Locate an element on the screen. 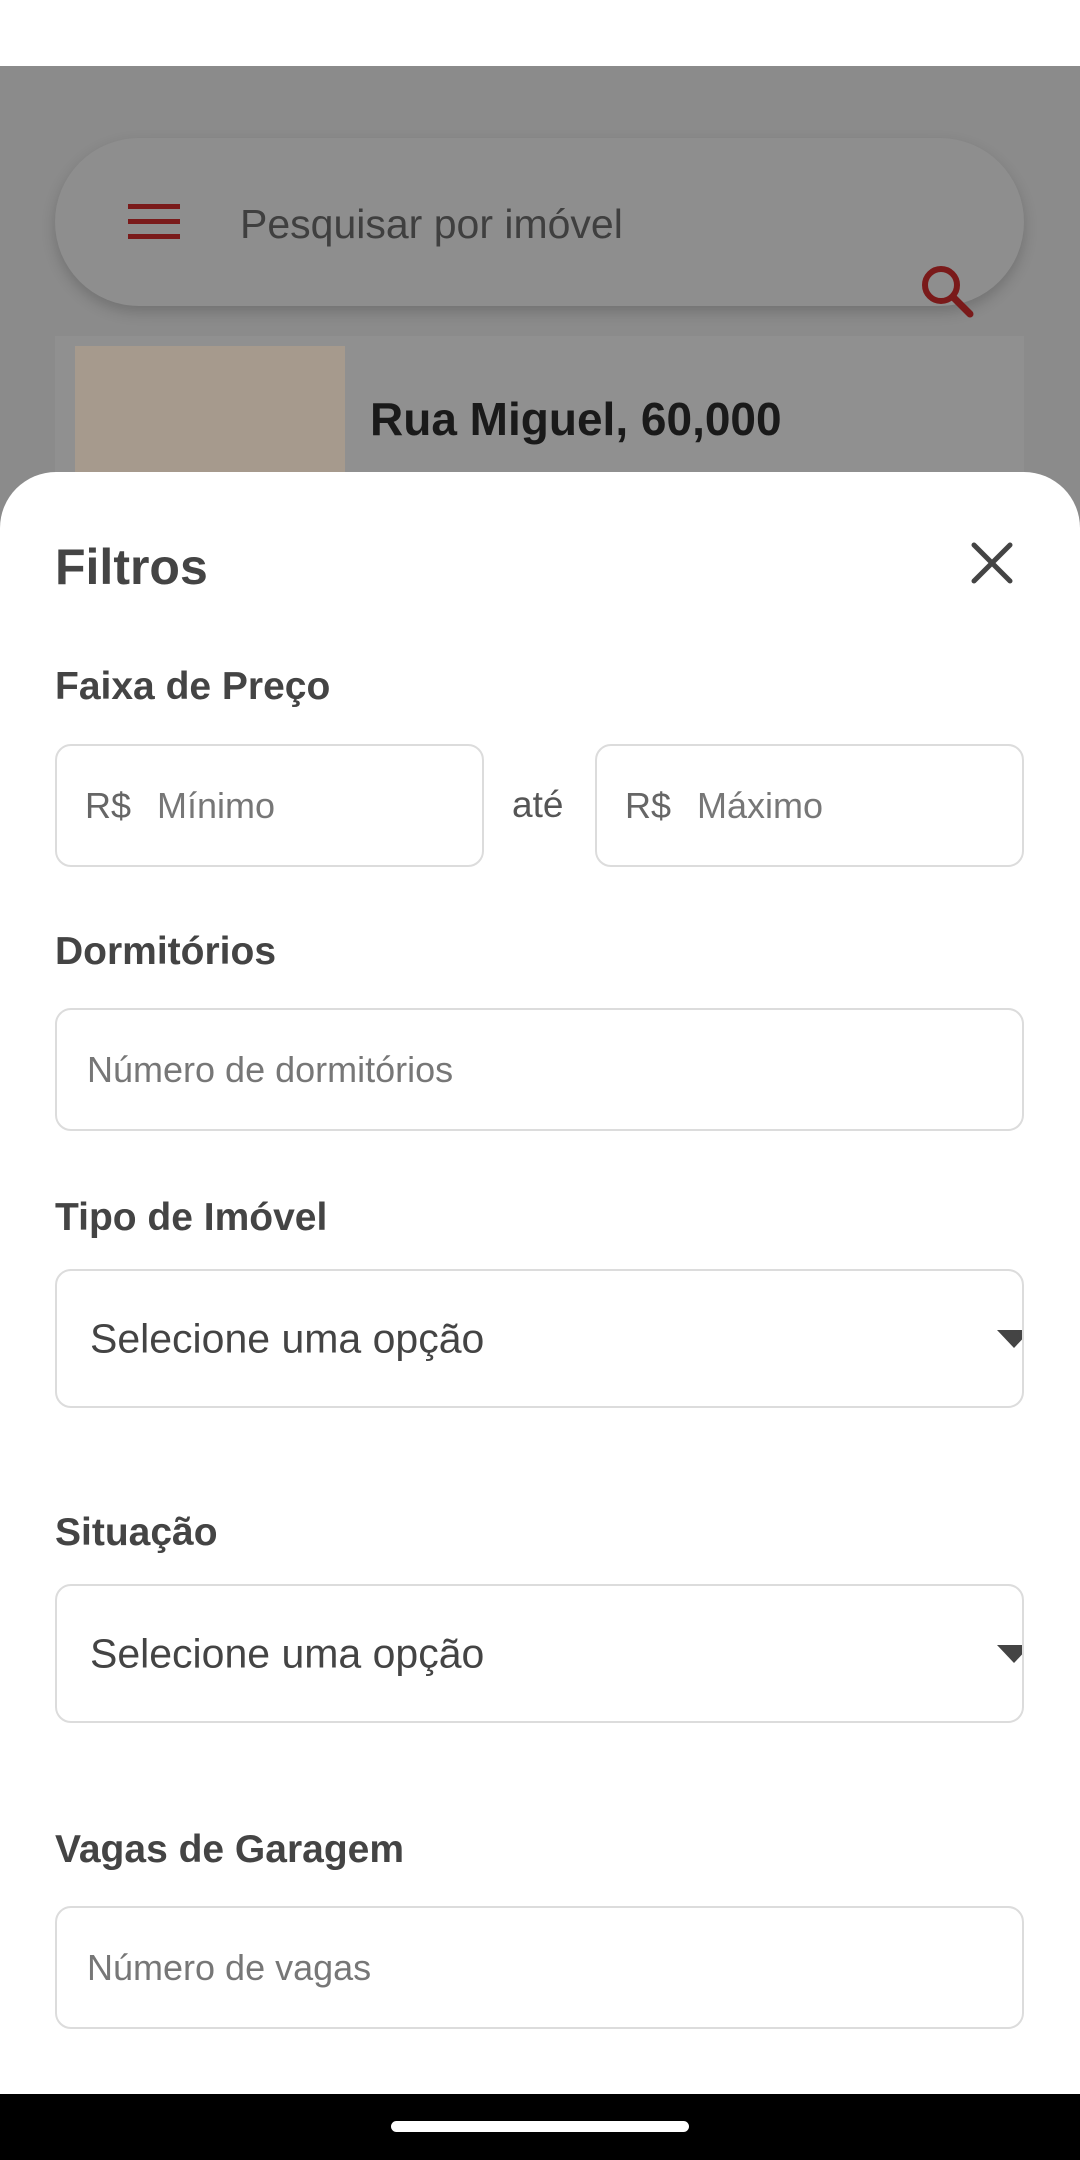 The width and height of the screenshot is (1080, 2160). result-title: Rua Miguel, 60,000 is located at coordinates (576, 419).